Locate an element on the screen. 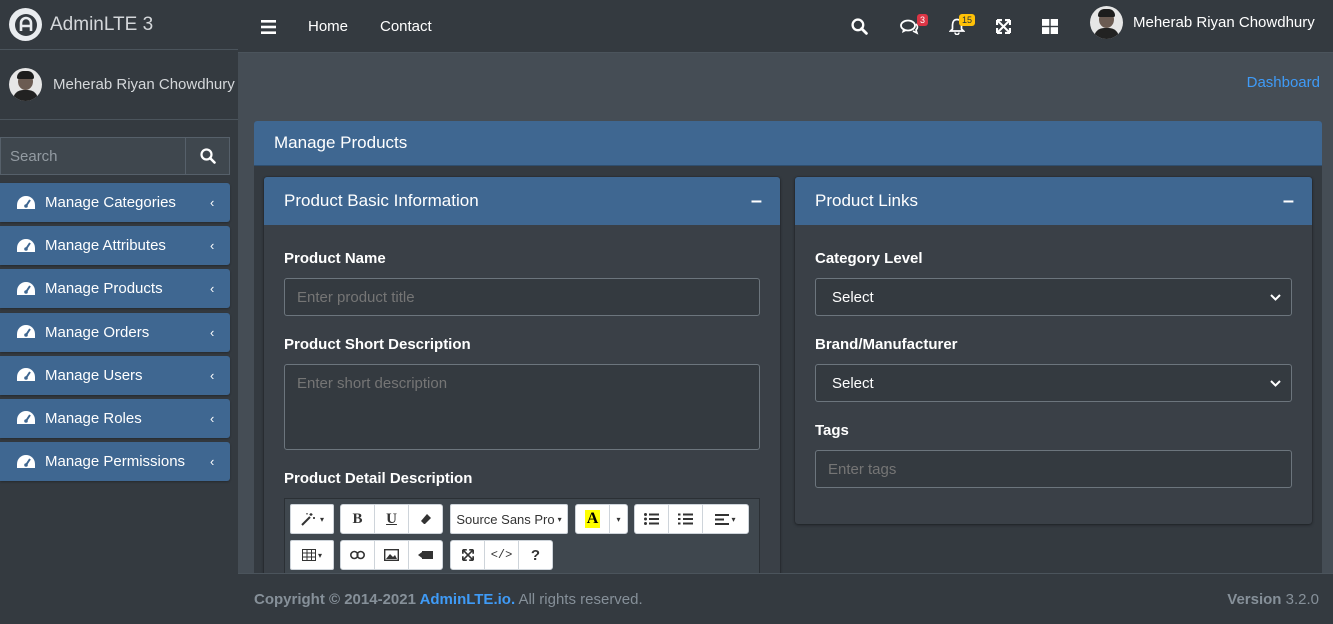 The width and height of the screenshot is (1333, 624). brand-link: AdminLTE 3 is located at coordinates (119, 25).